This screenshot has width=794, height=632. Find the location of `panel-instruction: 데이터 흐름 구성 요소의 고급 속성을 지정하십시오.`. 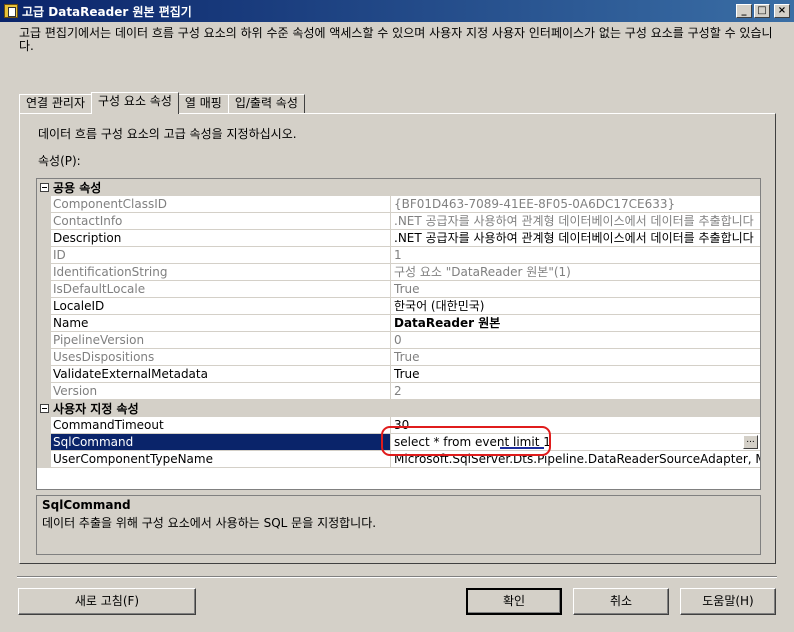

panel-instruction: 데이터 흐름 구성 요소의 고급 속성을 지정하십시오. is located at coordinates (167, 134).